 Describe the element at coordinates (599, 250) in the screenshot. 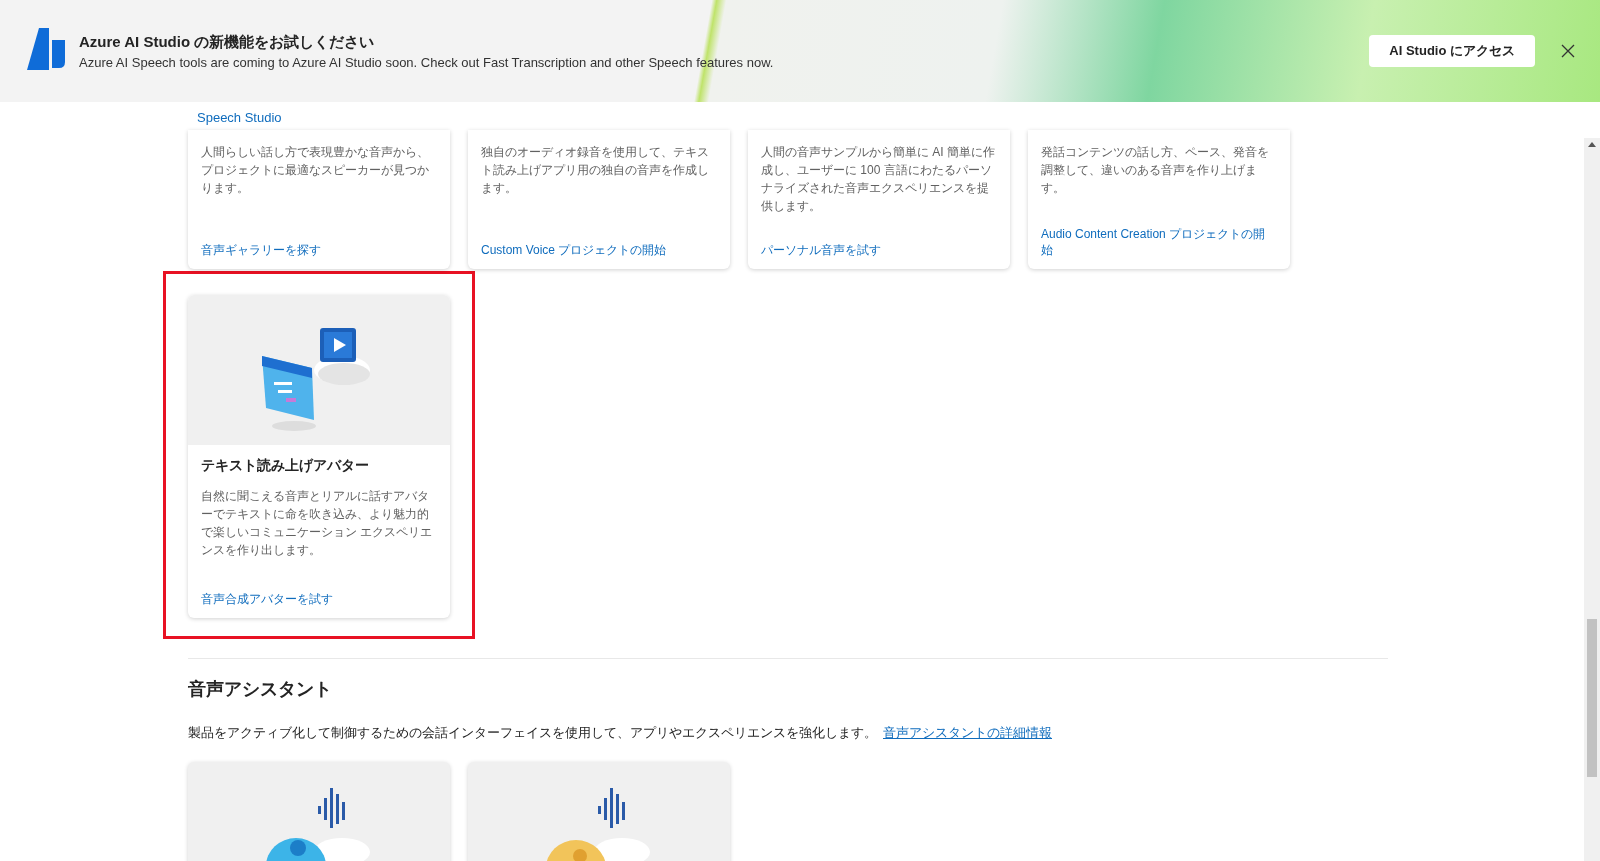

I see `card-link: Custom Voice プロジェクトの開始` at that location.